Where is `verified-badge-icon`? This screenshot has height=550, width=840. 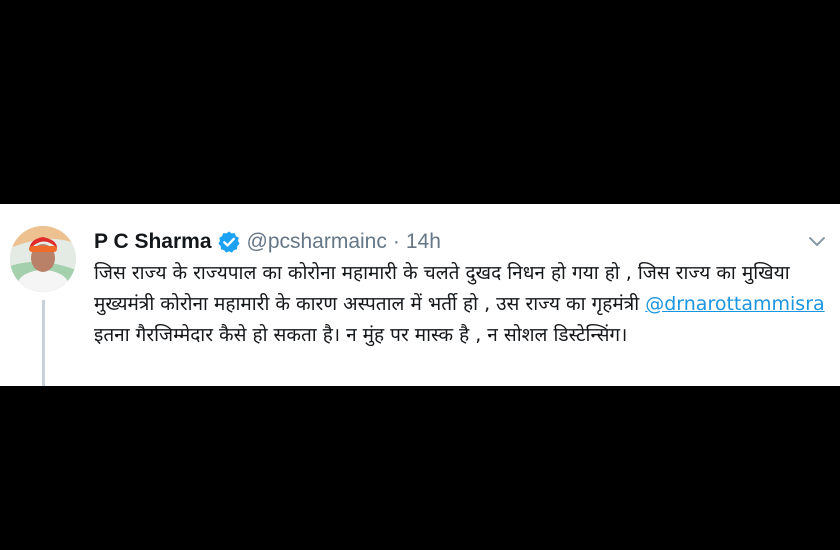 verified-badge-icon is located at coordinates (229, 242).